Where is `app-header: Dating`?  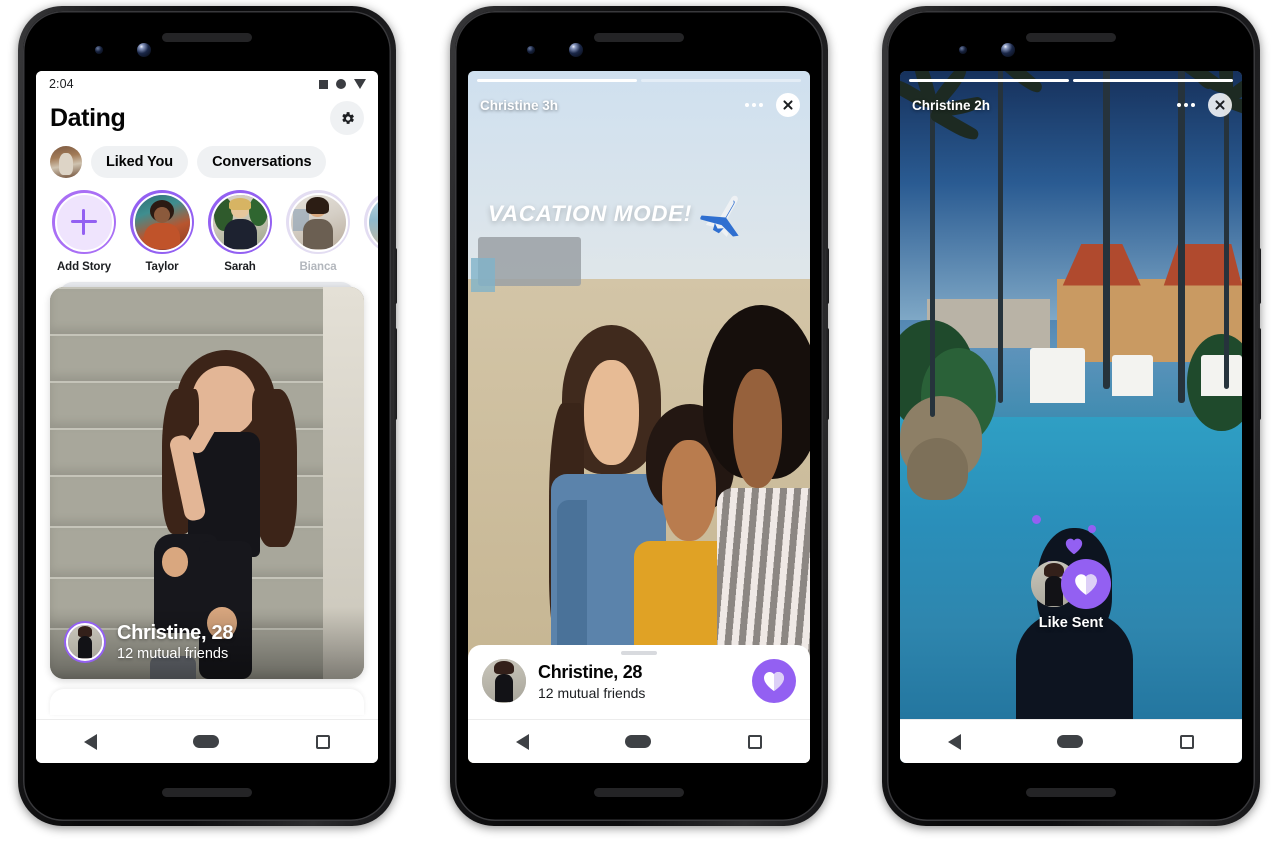 app-header: Dating is located at coordinates (207, 116).